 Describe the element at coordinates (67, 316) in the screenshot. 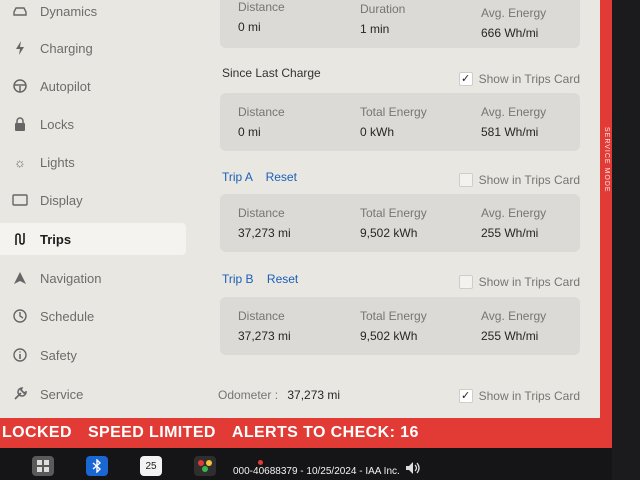

I see `sidebar-item-label: Schedule` at that location.